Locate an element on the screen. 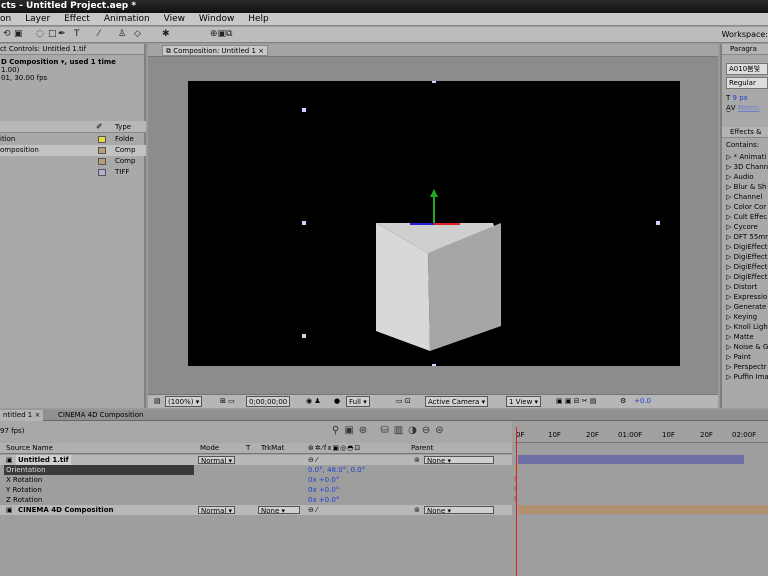 This screenshot has width=768, height=576. menu-view: View is located at coordinates (174, 19).